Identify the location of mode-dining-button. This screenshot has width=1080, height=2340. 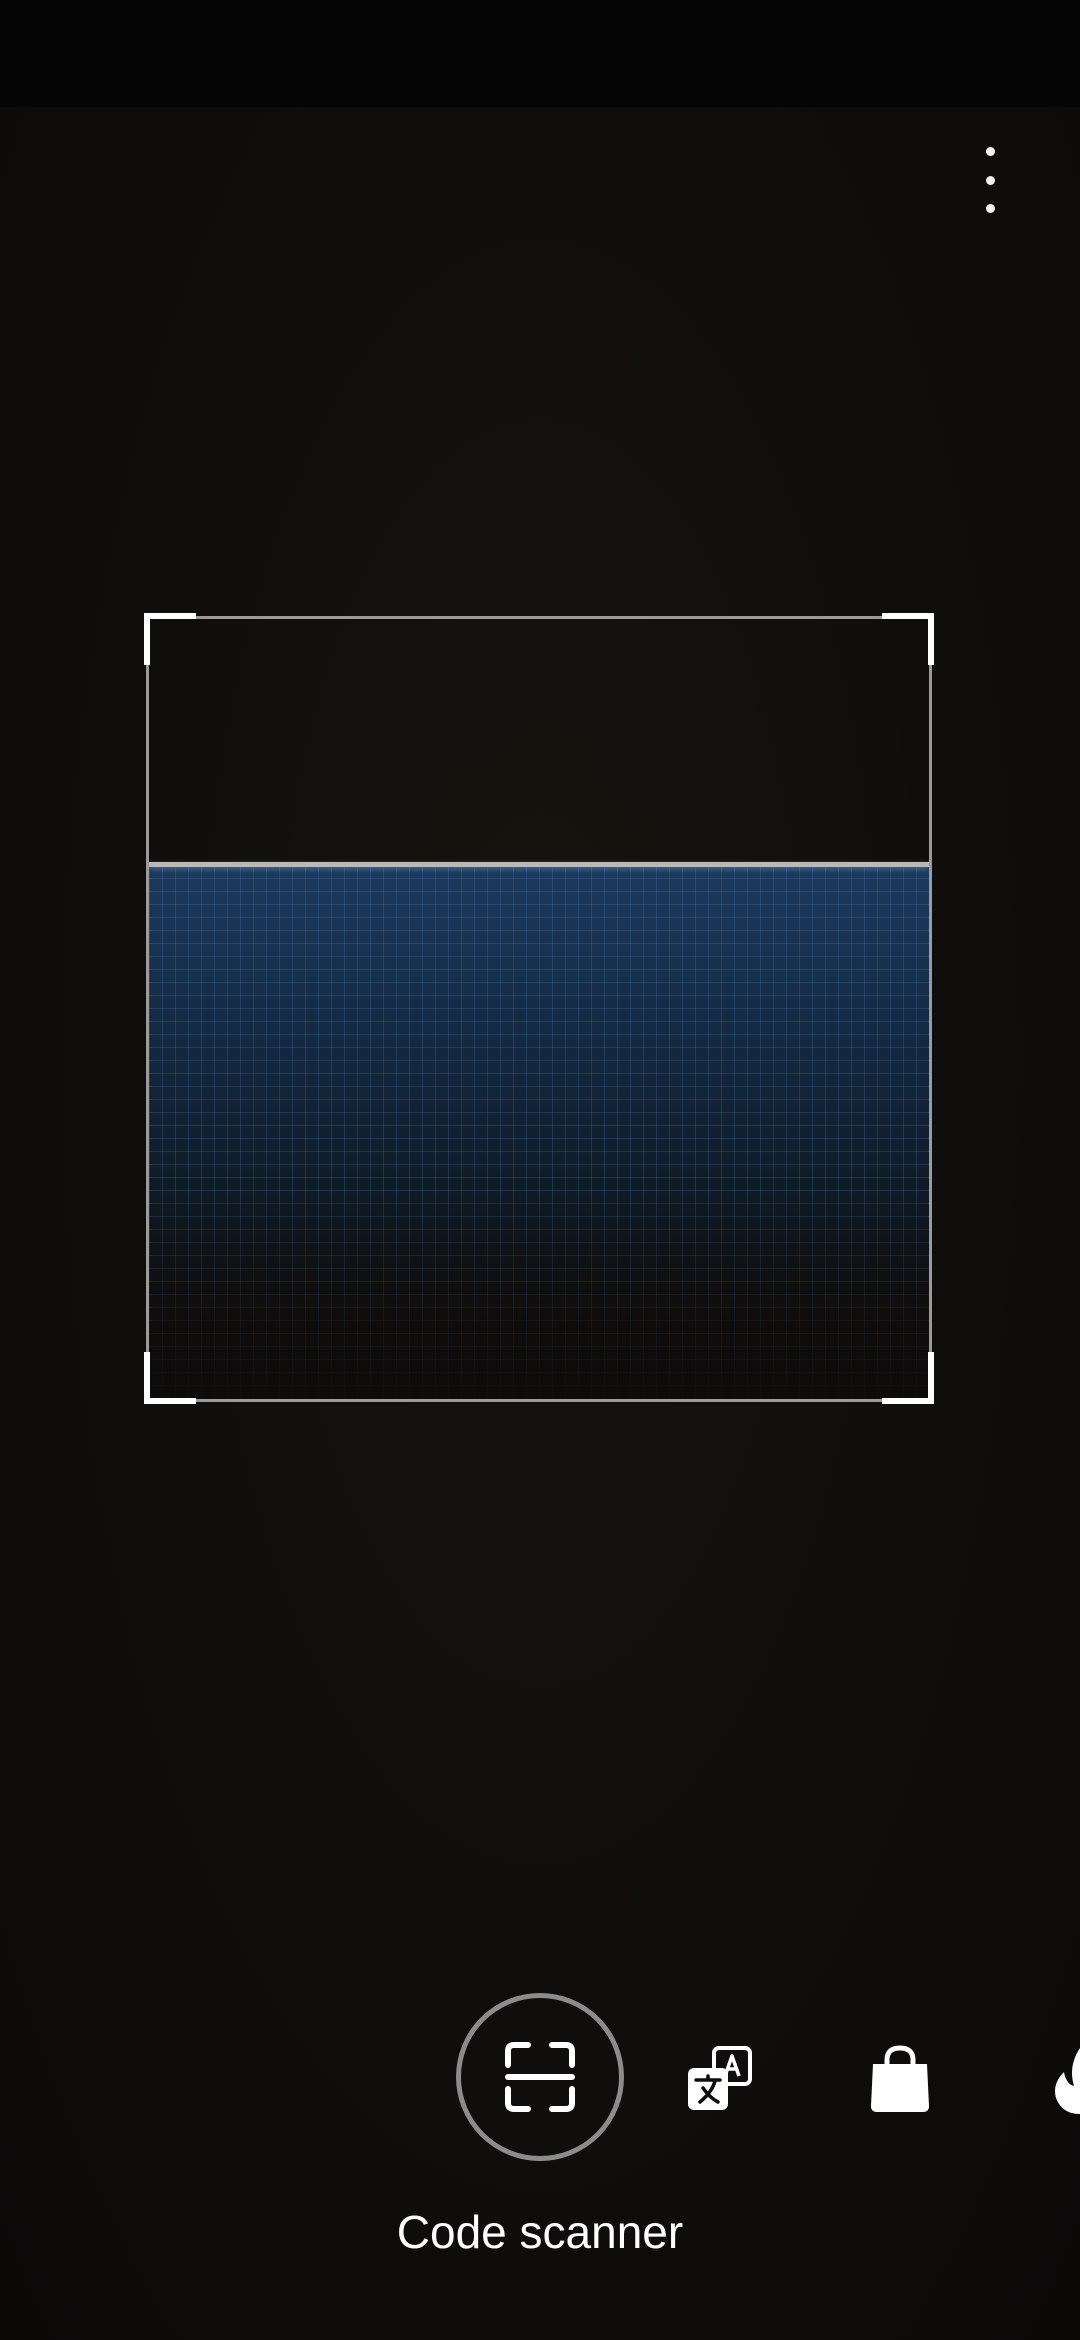
(1060, 2080).